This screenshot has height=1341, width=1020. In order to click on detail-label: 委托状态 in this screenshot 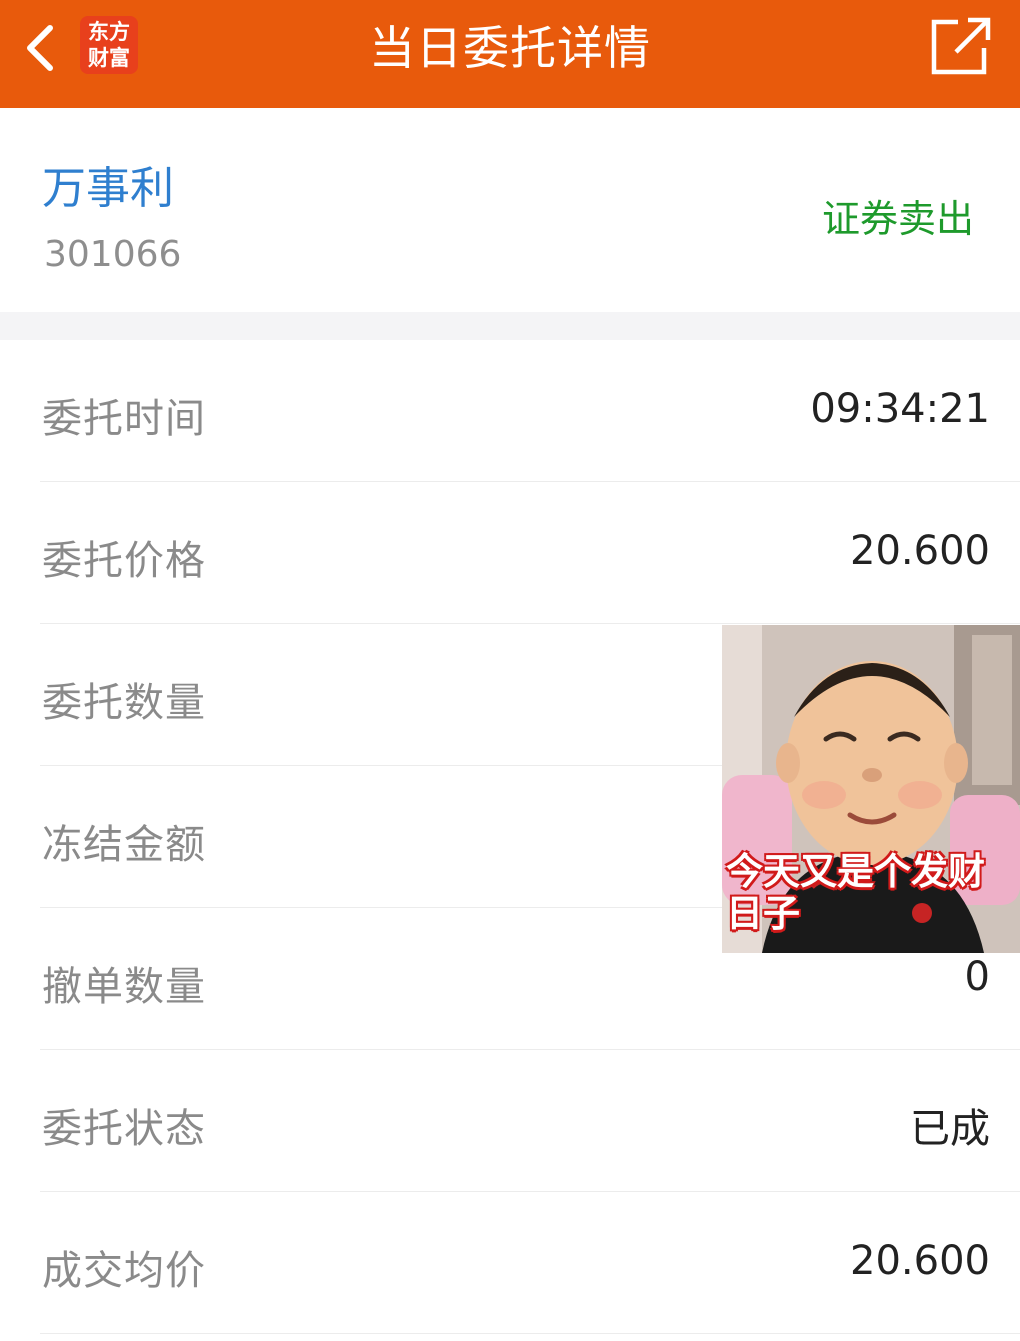, I will do `click(124, 1129)`.